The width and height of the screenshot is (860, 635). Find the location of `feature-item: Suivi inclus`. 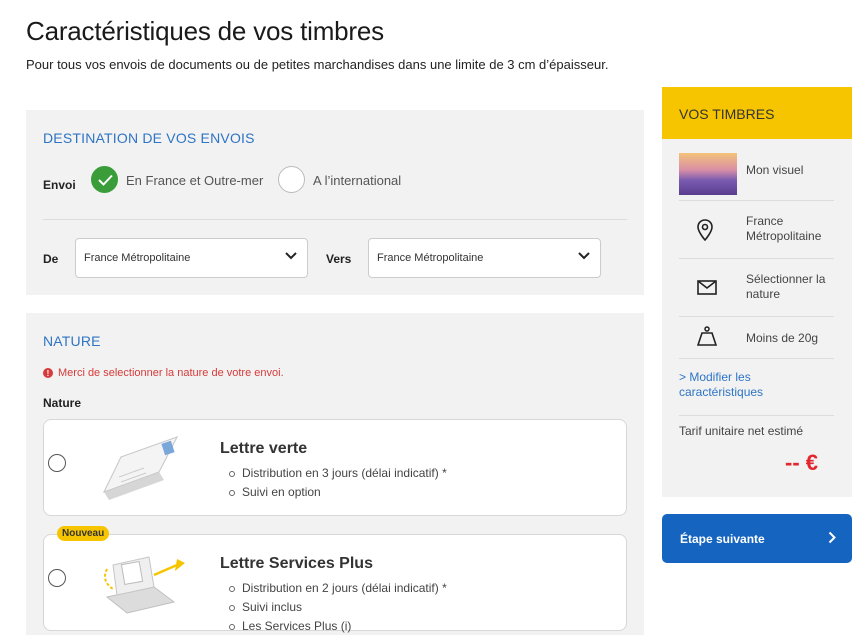

feature-item: Suivi inclus is located at coordinates (338, 607).